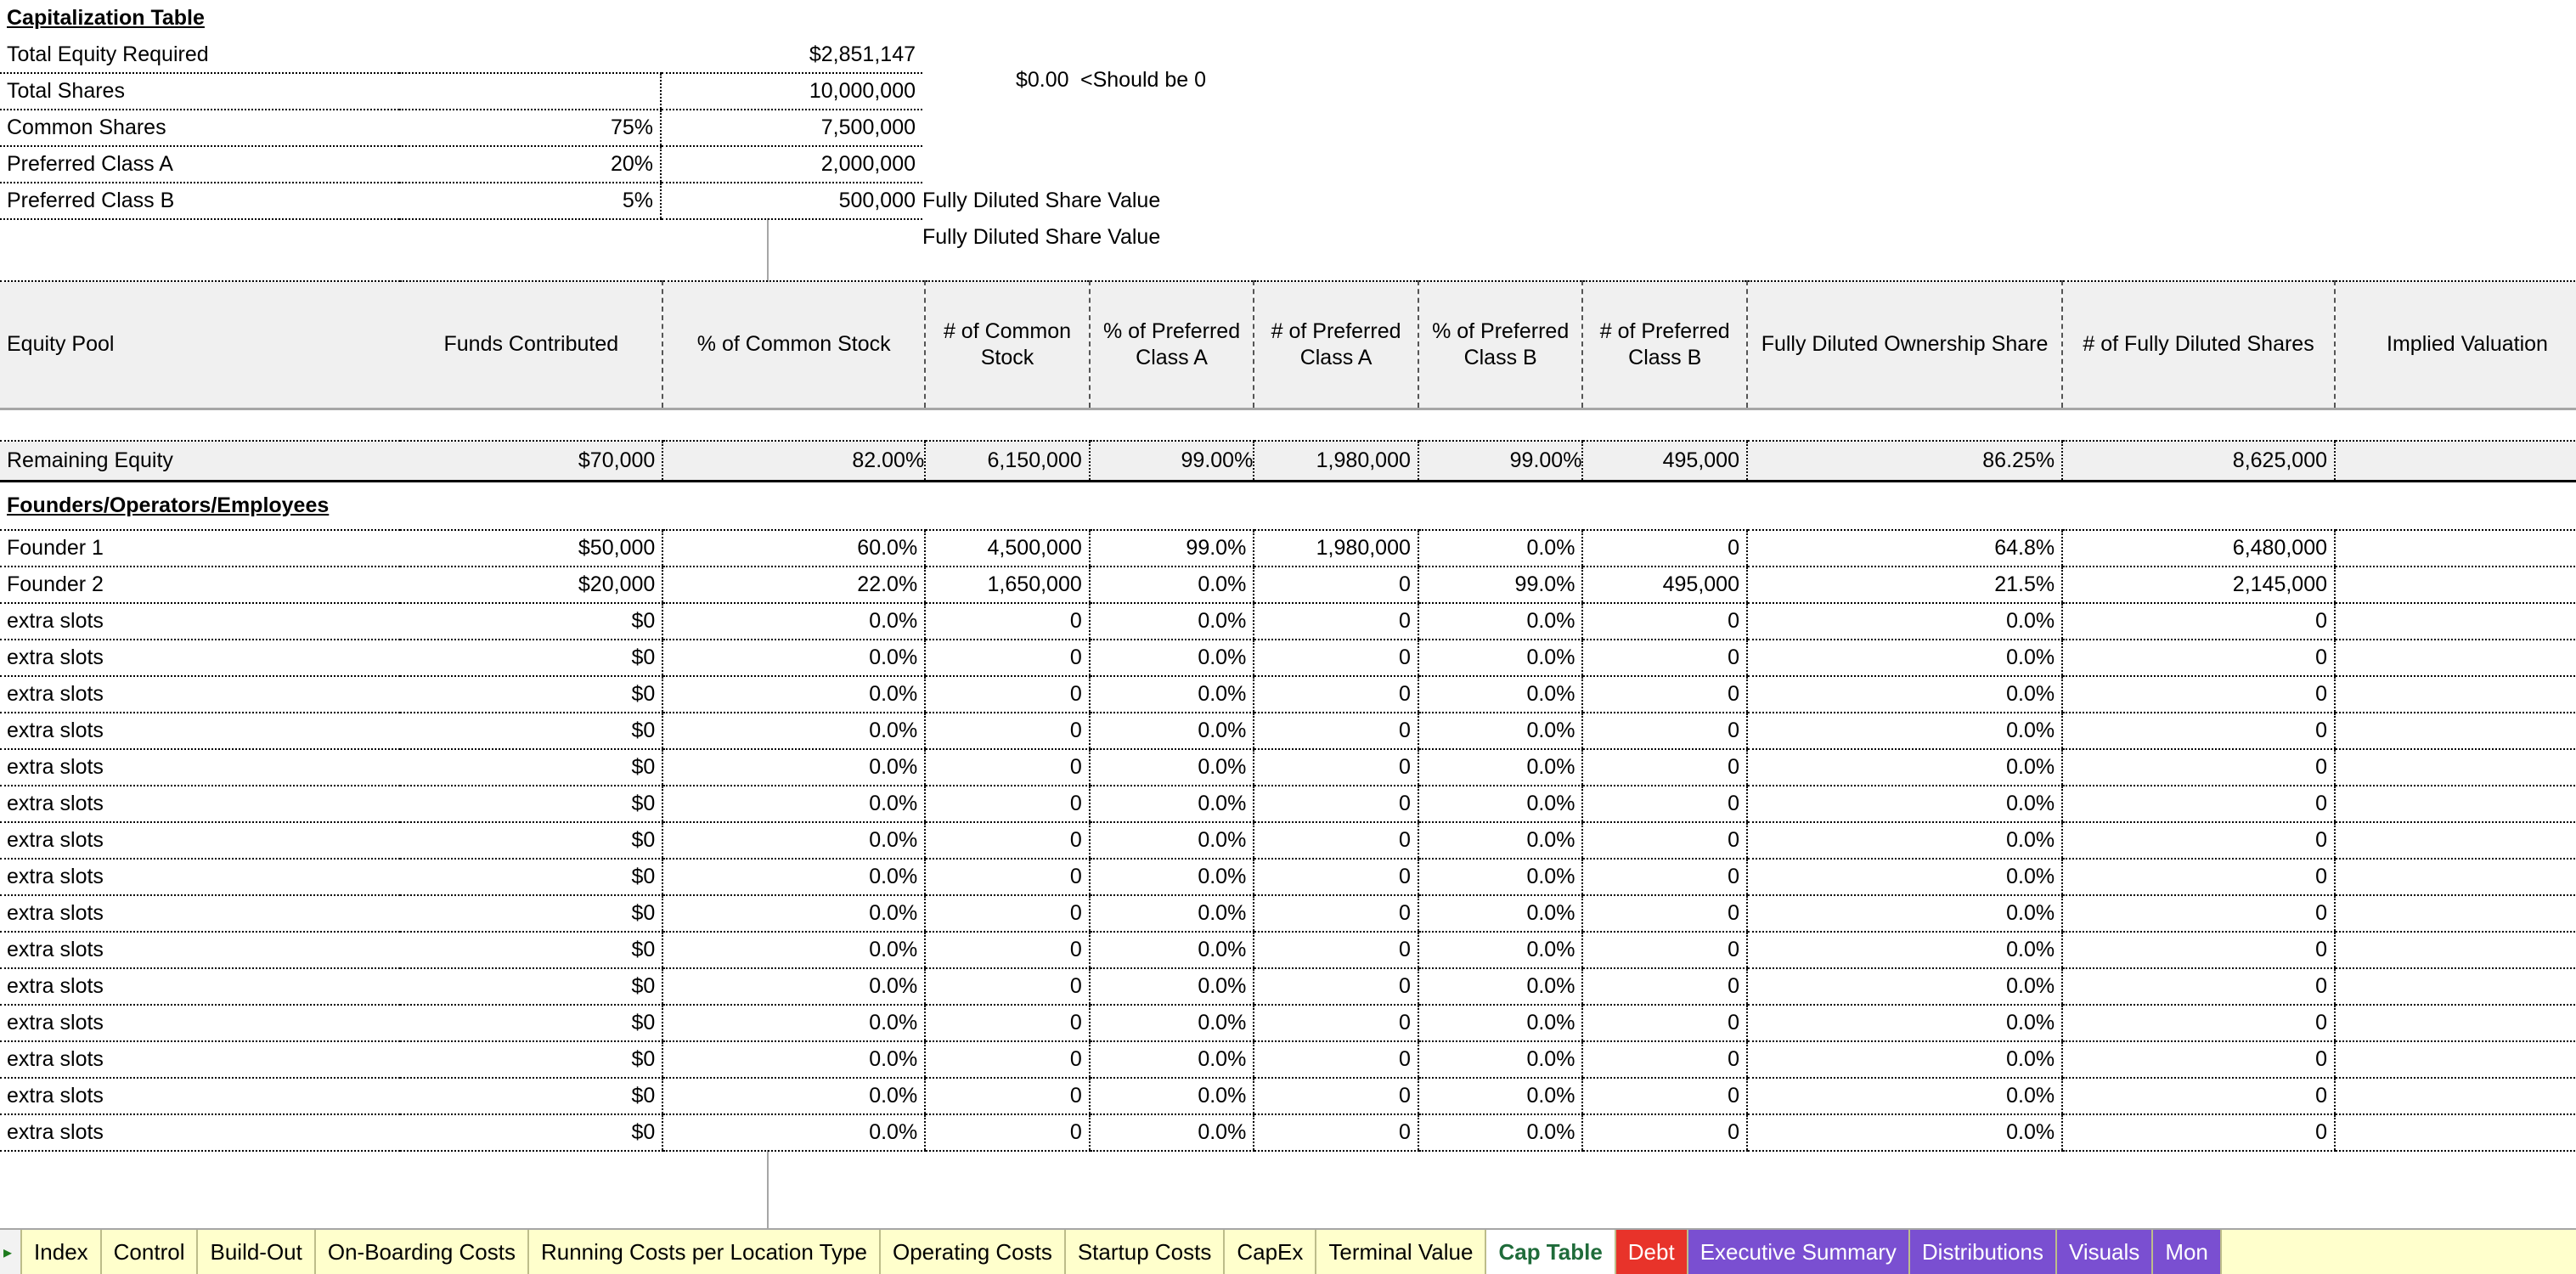 The height and width of the screenshot is (1274, 2576). Describe the element at coordinates (791, 164) in the screenshot. I see `cell-preferred-a-value: 2,000,000` at that location.